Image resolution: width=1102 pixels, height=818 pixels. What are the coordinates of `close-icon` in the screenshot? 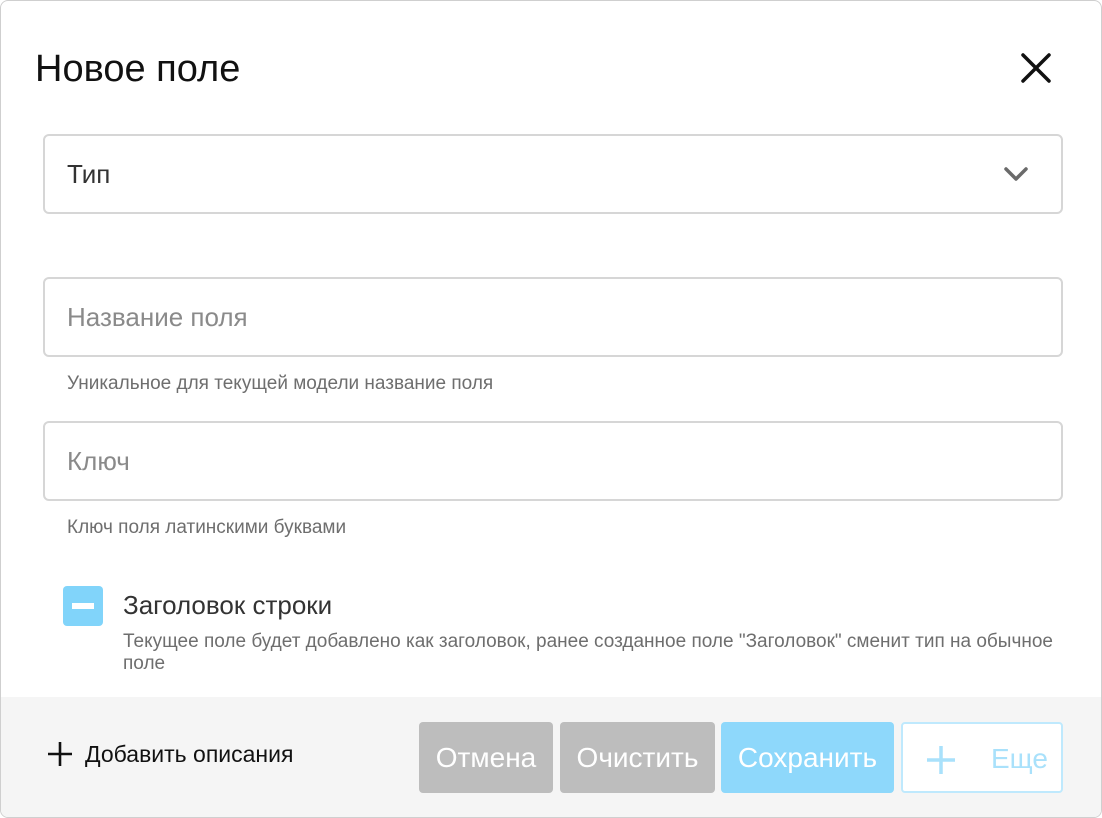 It's located at (1036, 68).